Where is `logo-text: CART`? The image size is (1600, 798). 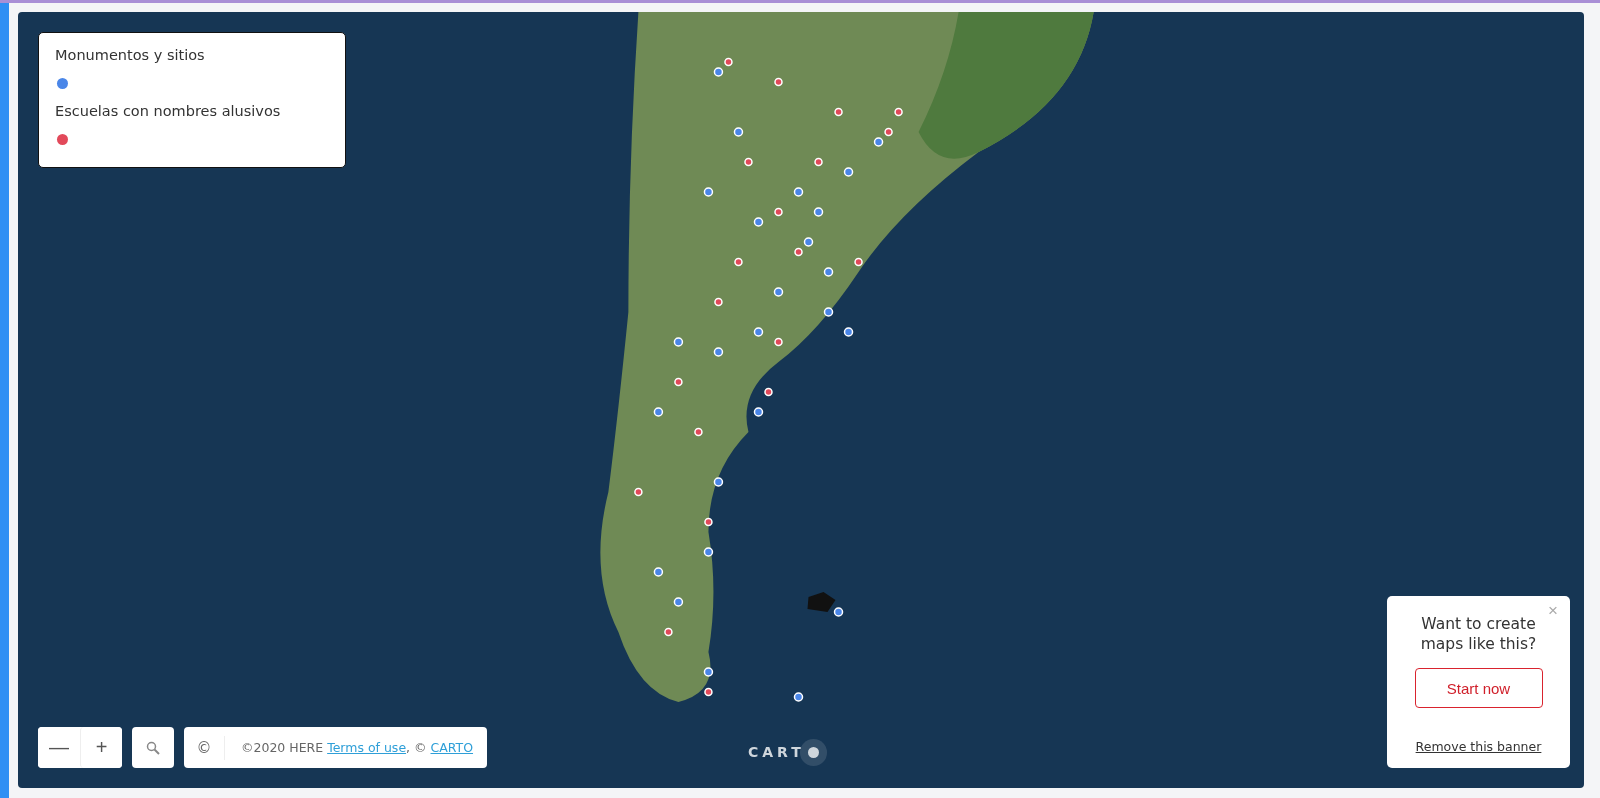
logo-text: CART is located at coordinates (776, 752).